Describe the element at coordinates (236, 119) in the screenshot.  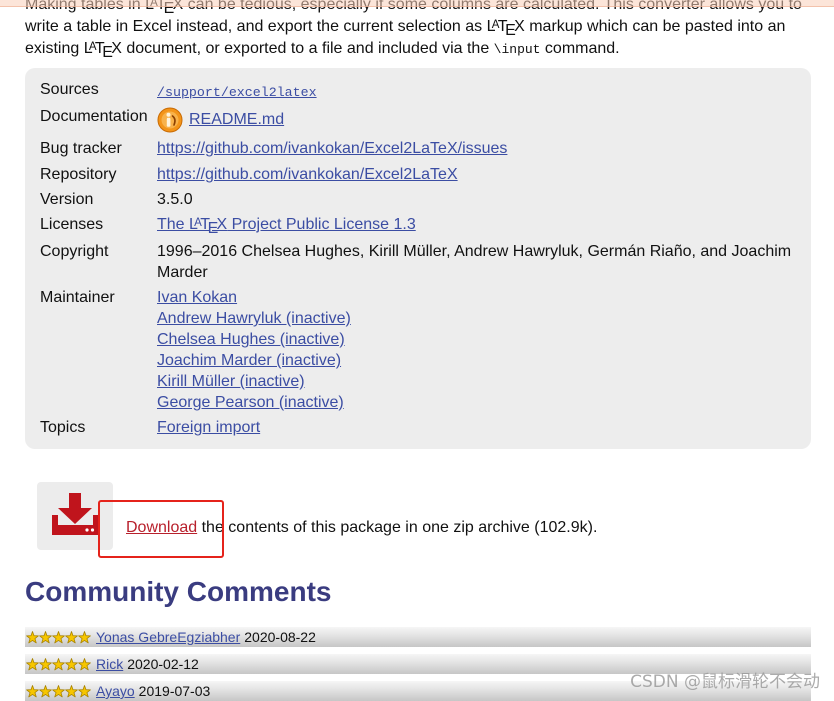
I see `readme-link: README.md` at that location.